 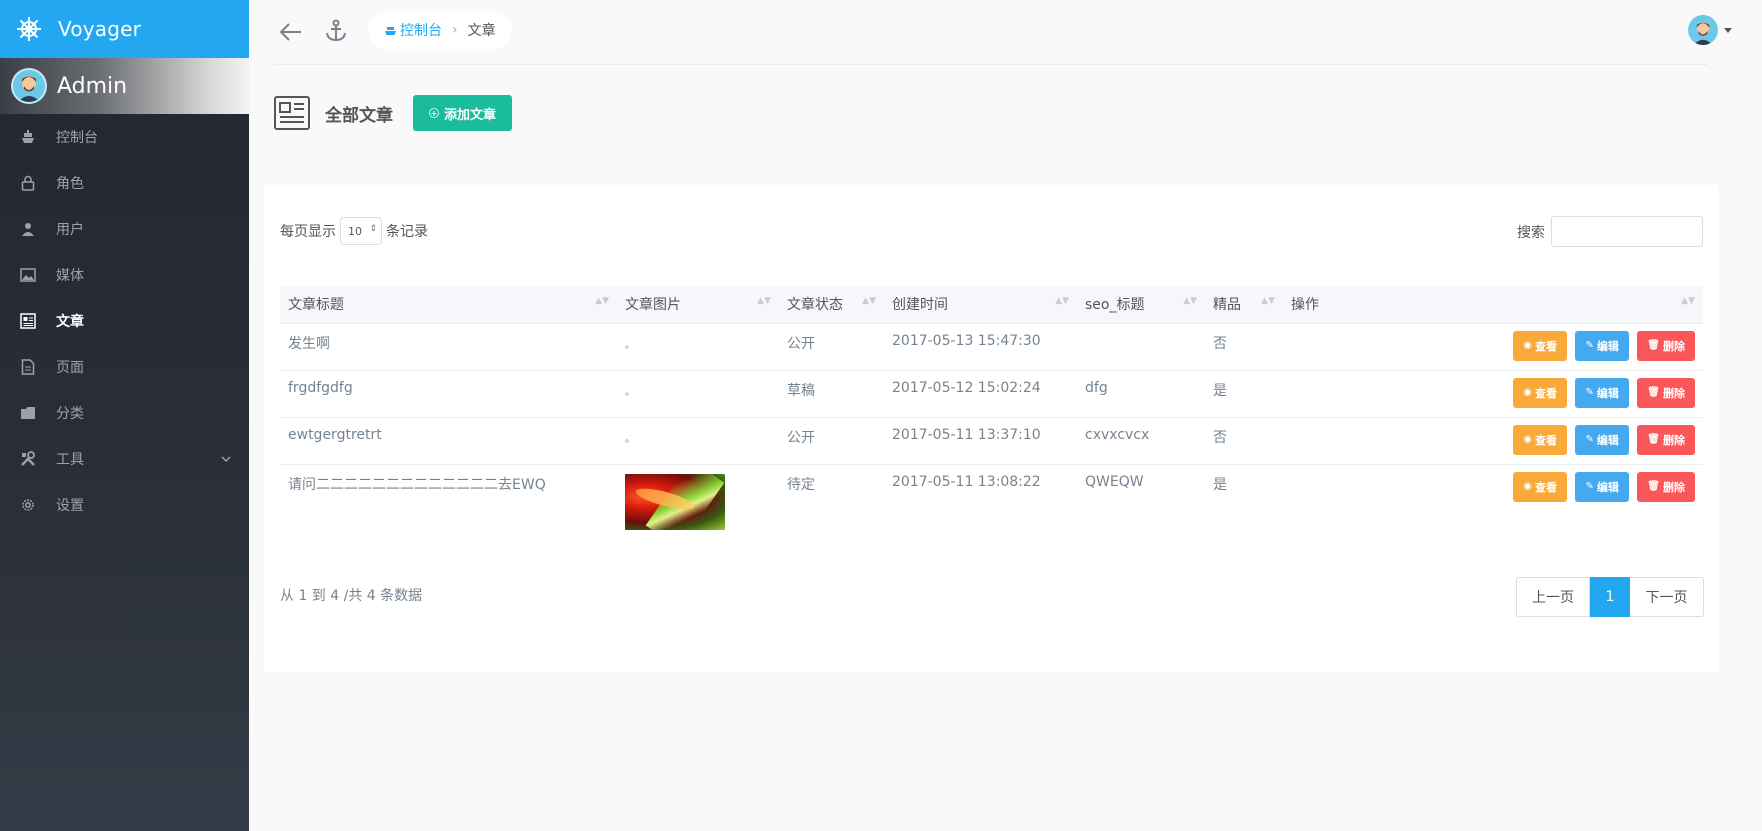 I want to click on sidebar-item-label: 工具, so click(x=70, y=460).